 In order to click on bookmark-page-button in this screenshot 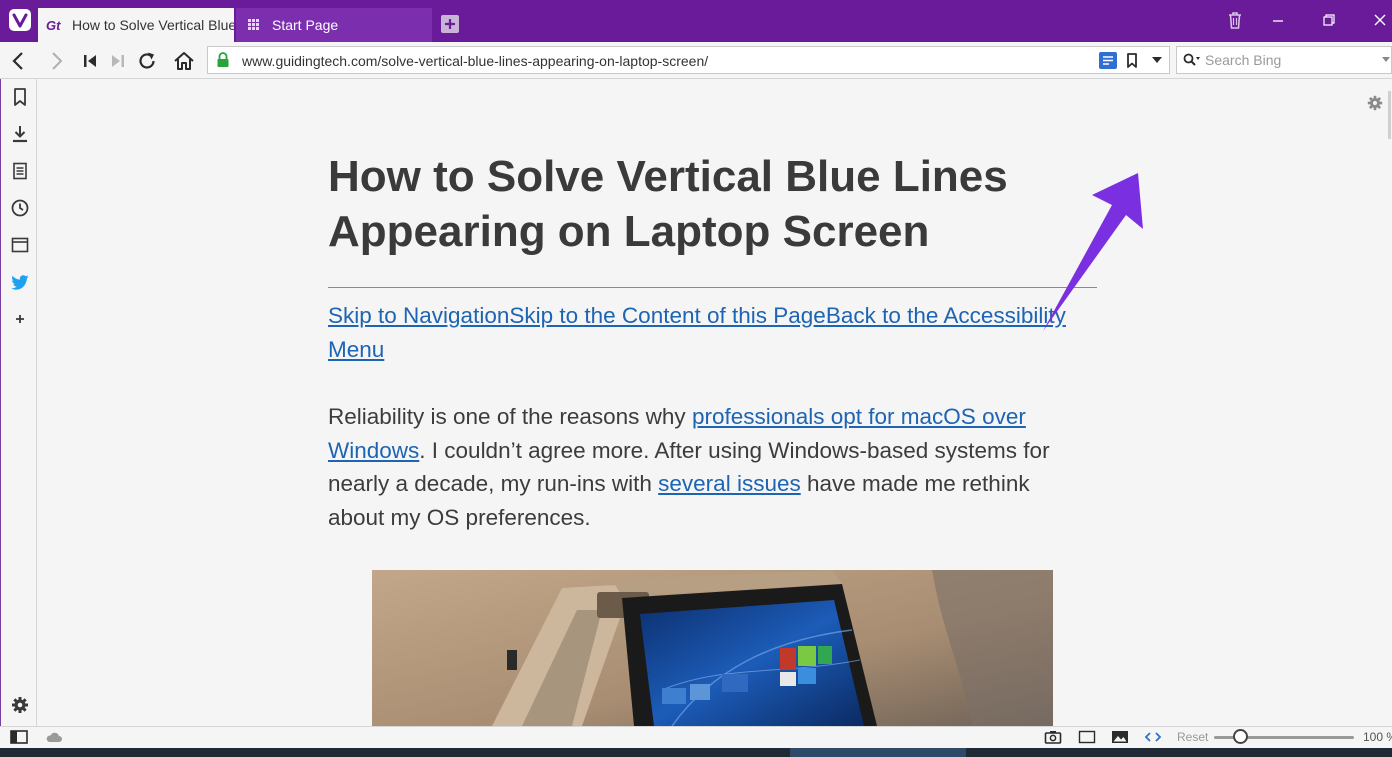, I will do `click(1132, 60)`.